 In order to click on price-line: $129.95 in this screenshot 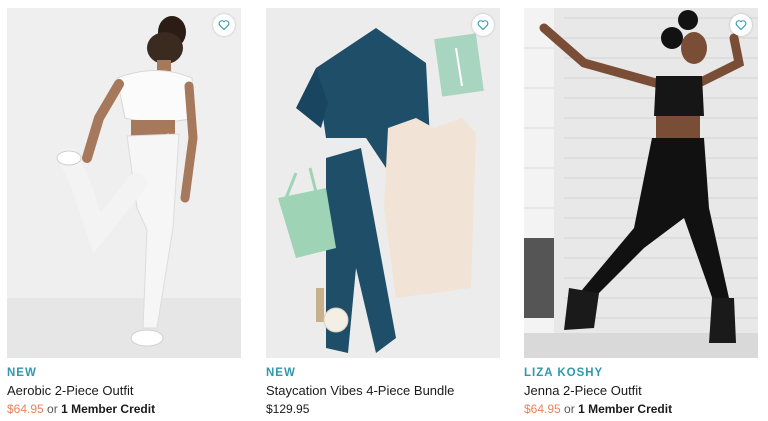, I will do `click(383, 409)`.